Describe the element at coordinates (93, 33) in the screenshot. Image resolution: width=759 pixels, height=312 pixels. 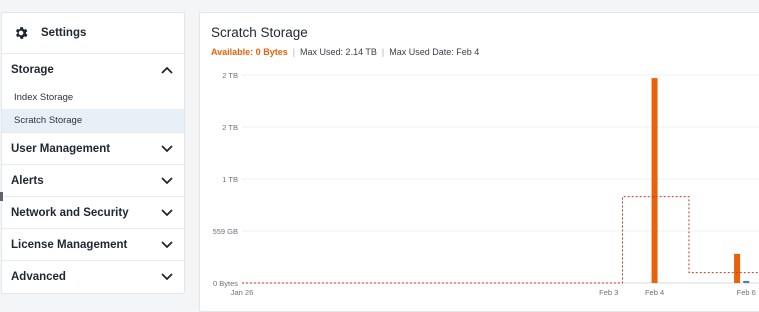
I see `sidebar-header: Settings` at that location.